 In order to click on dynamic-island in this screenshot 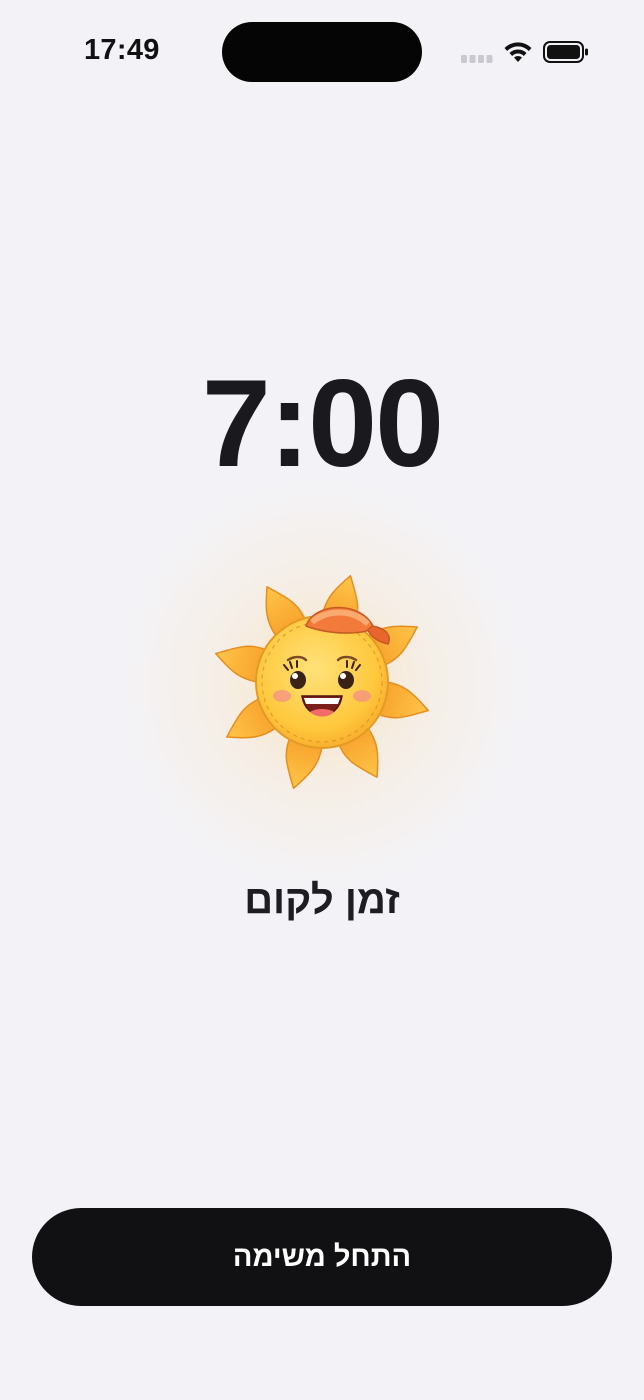, I will do `click(322, 52)`.